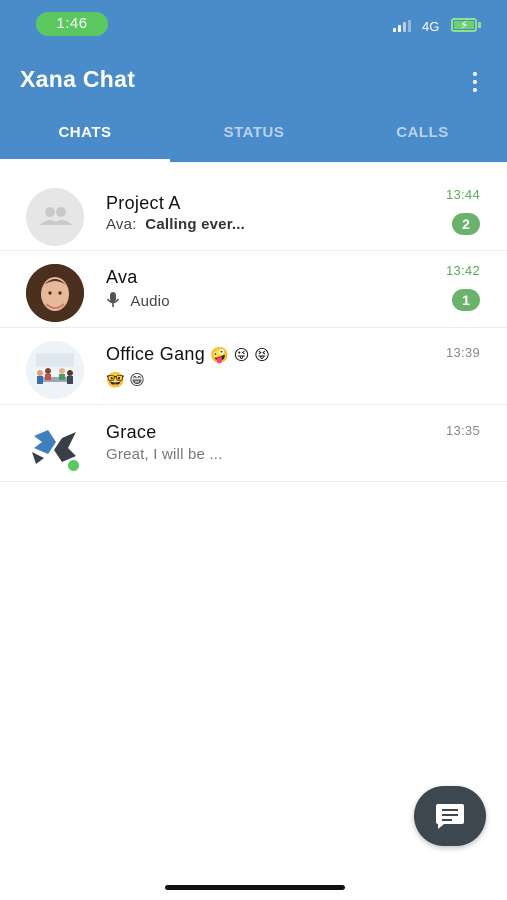  Describe the element at coordinates (156, 354) in the screenshot. I see `chat-name-text: Office Gang` at that location.